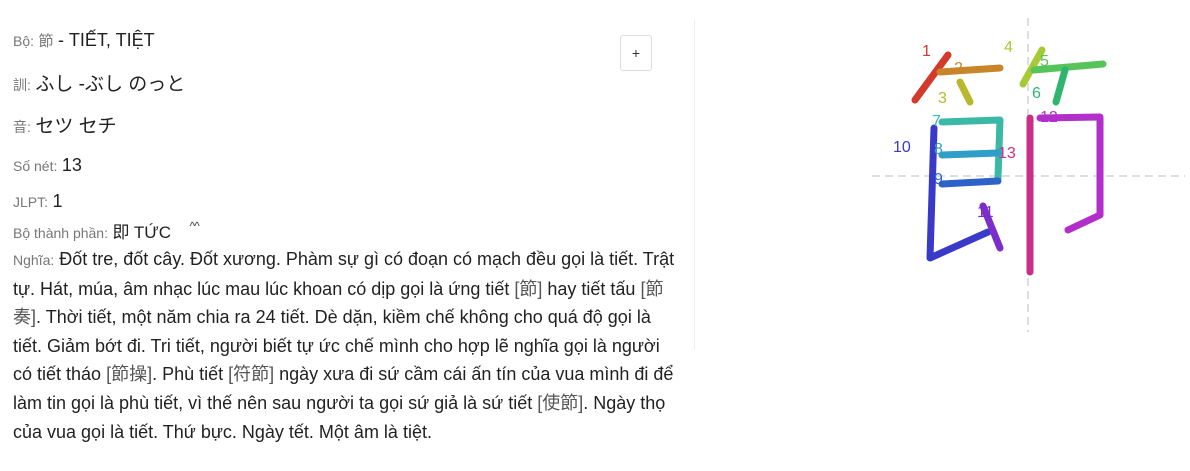 Image resolution: width=1190 pixels, height=471 pixels. What do you see at coordinates (60, 233) in the screenshot?
I see `components-label: Bộ thành phần:` at bounding box center [60, 233].